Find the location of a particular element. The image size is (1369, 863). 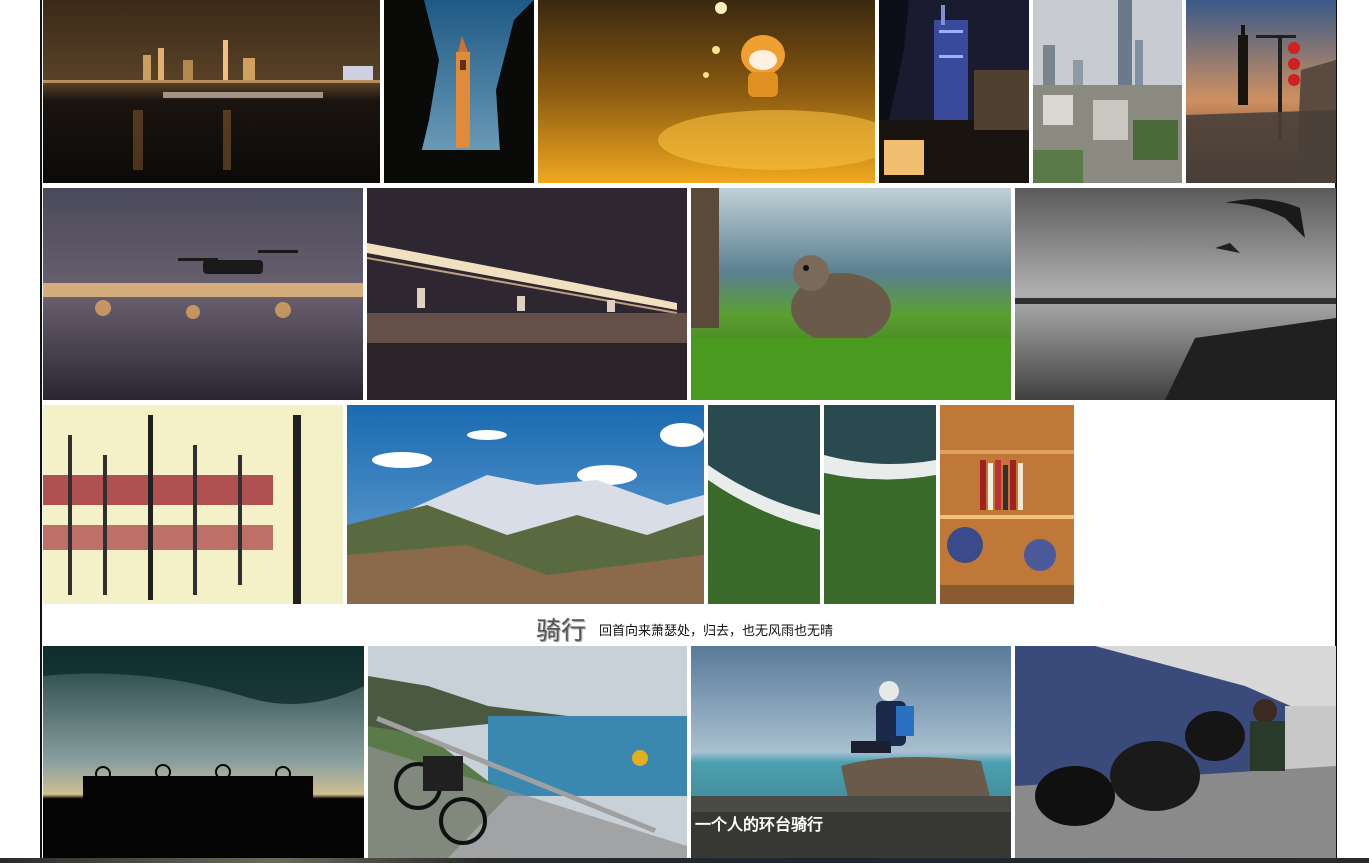

photo-city-wall-lanterns is located at coordinates (1261, 91).